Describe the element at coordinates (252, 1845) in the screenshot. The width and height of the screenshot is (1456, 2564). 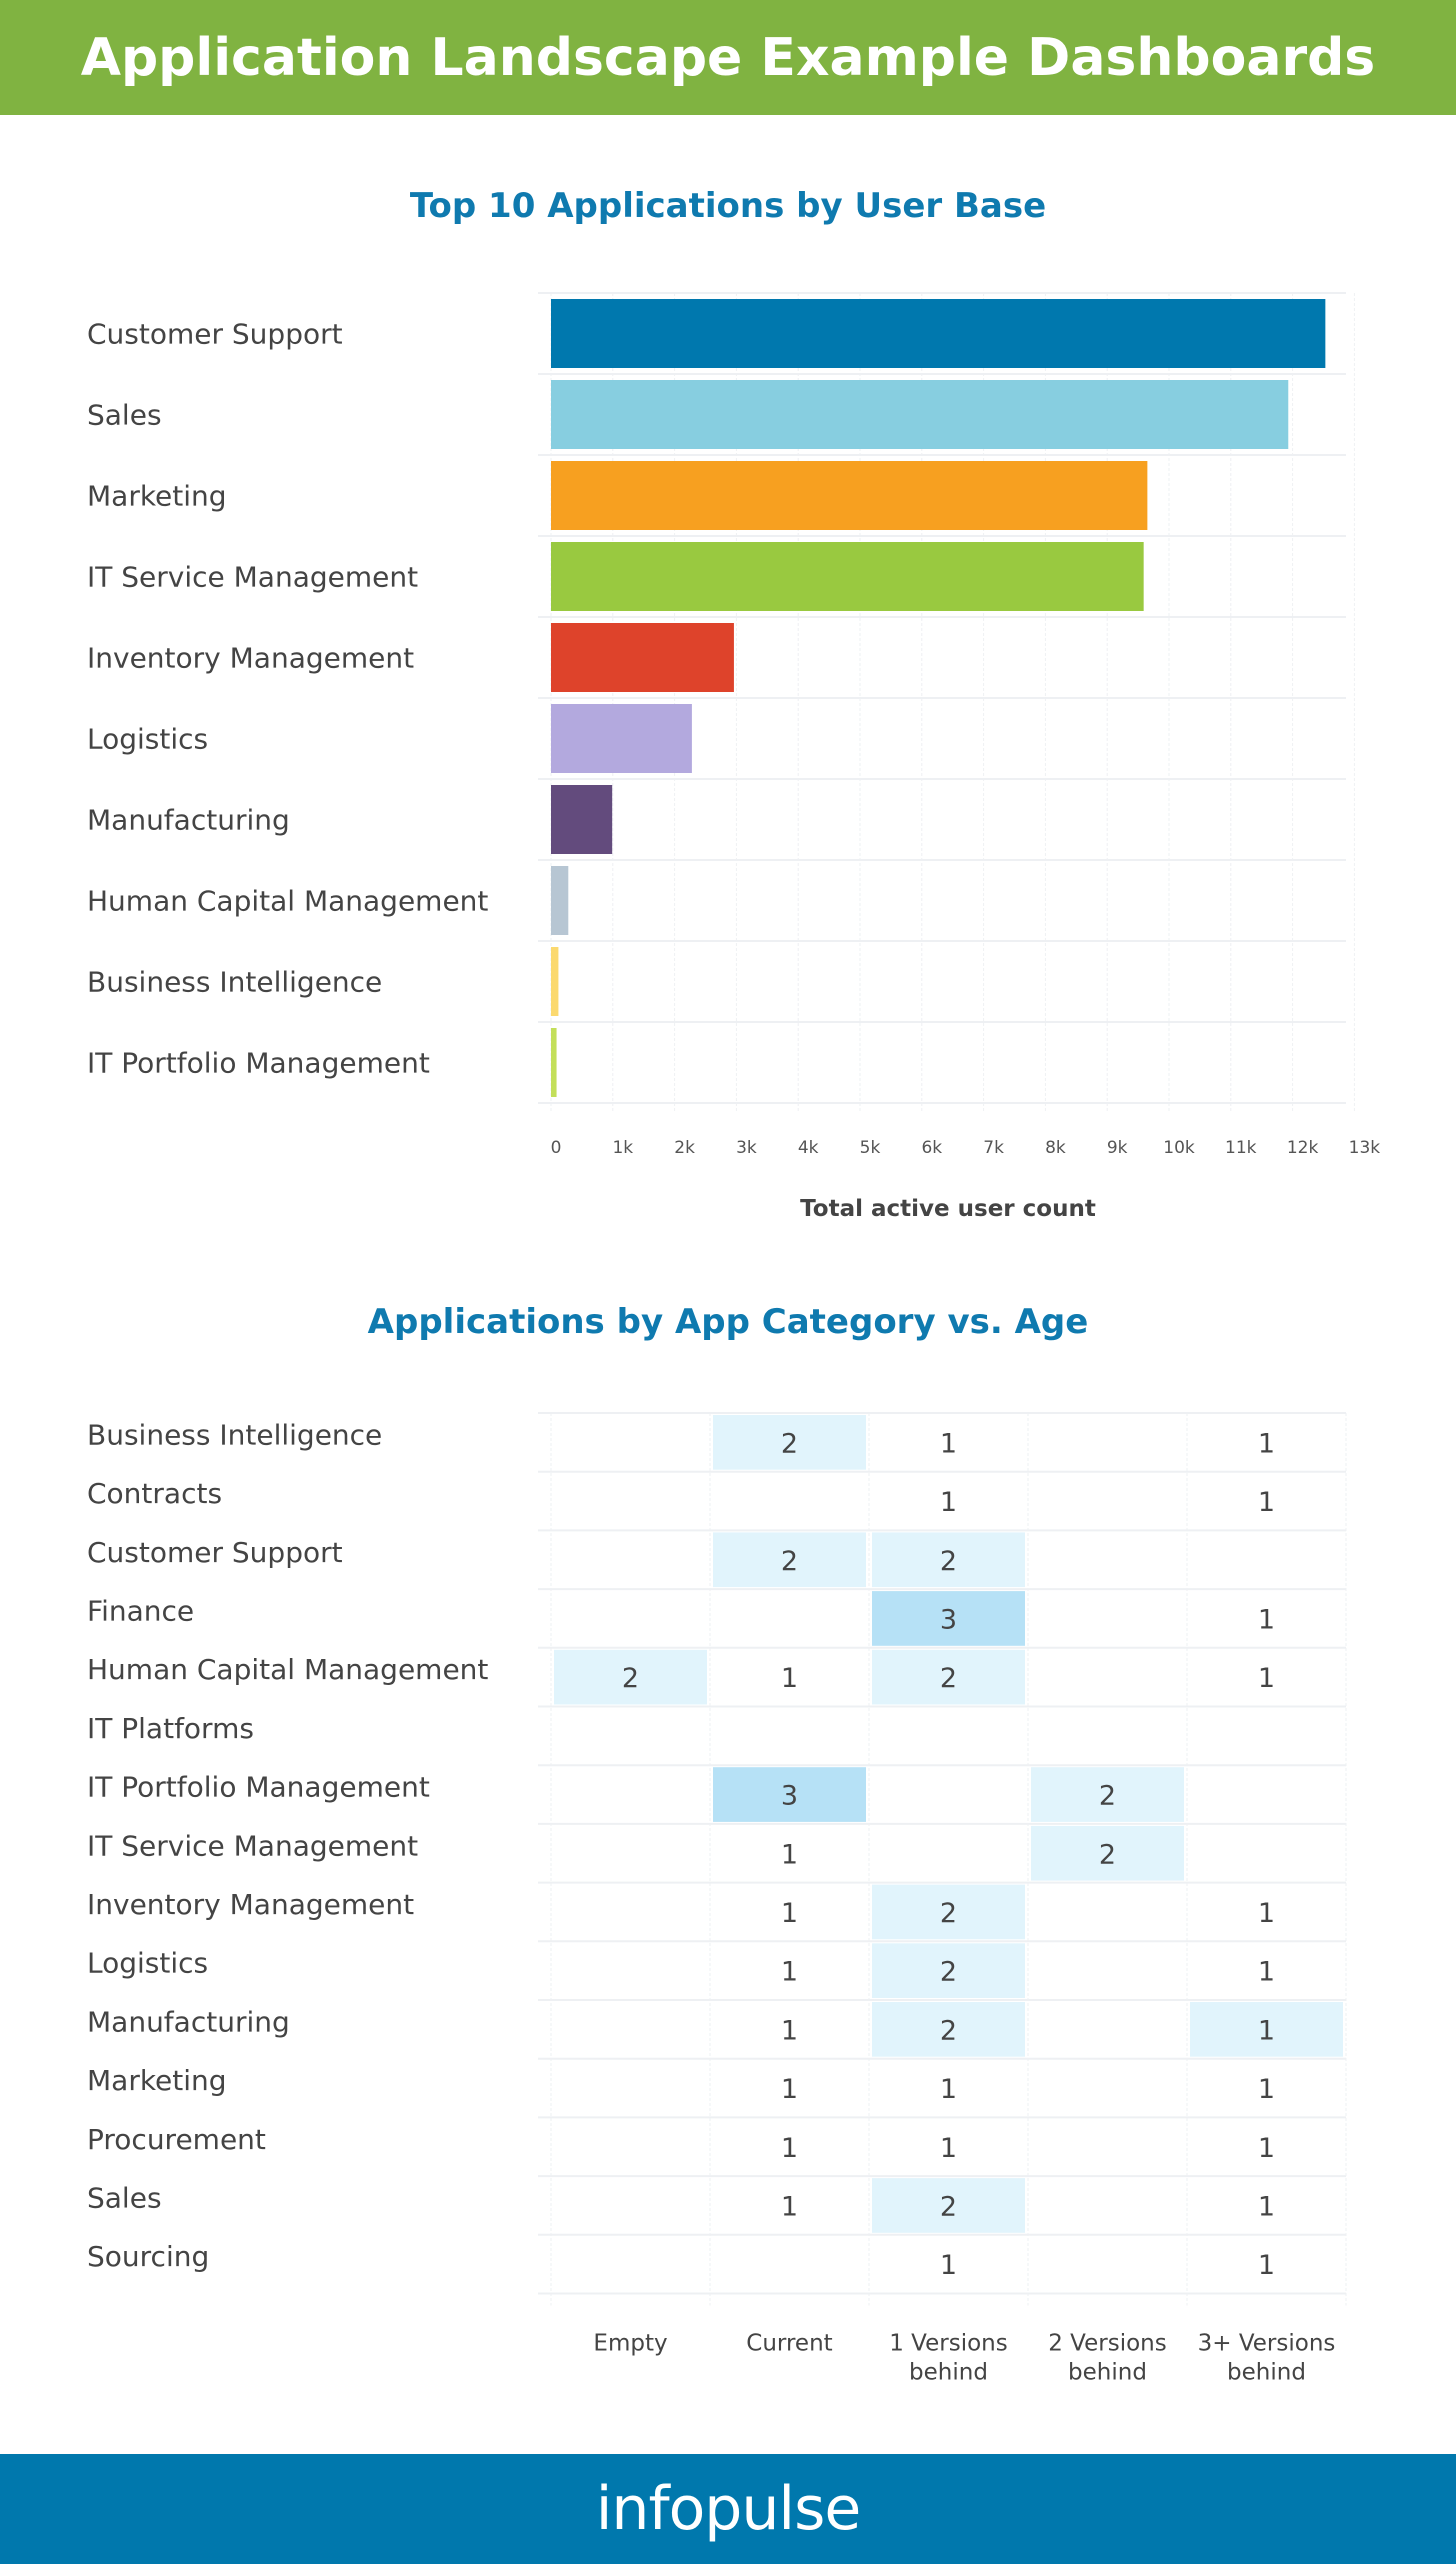
I see `heatmap-row-label: IT Service Management` at that location.